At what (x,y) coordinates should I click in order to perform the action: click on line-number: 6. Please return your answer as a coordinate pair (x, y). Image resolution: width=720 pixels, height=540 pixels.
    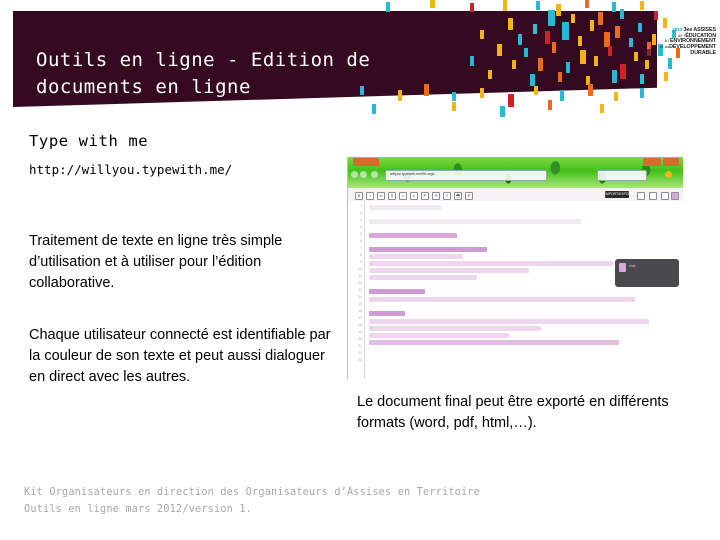
    Looking at the image, I should click on (361, 241).